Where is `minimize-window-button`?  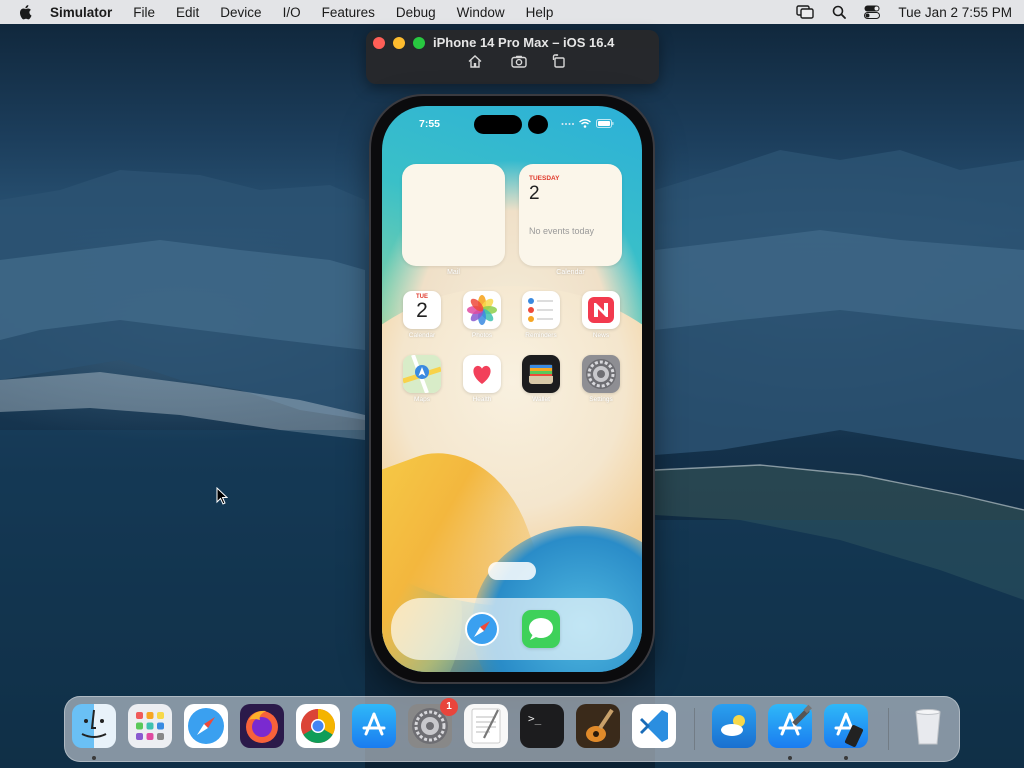
minimize-window-button is located at coordinates (399, 43).